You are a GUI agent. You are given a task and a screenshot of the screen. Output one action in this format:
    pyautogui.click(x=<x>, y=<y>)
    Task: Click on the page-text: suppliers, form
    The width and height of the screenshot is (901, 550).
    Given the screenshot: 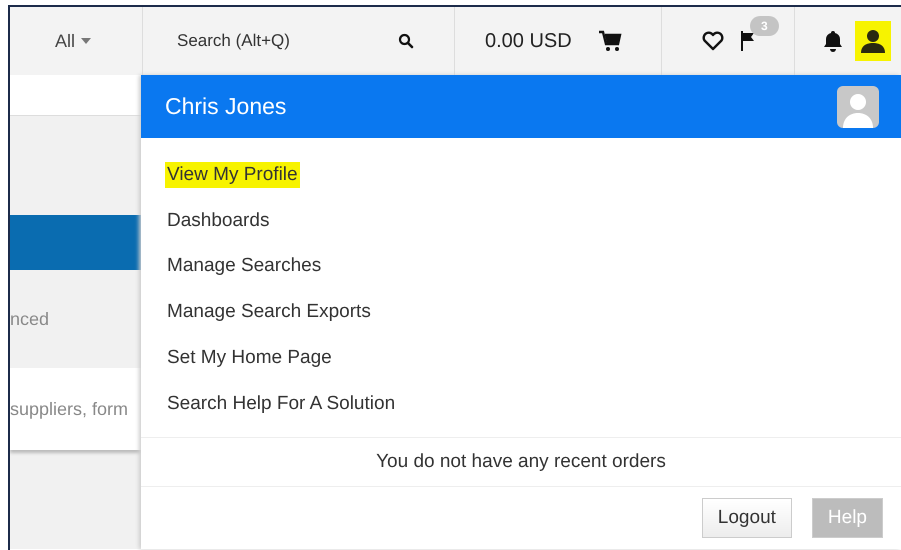 What is the action you would take?
    pyautogui.click(x=69, y=409)
    